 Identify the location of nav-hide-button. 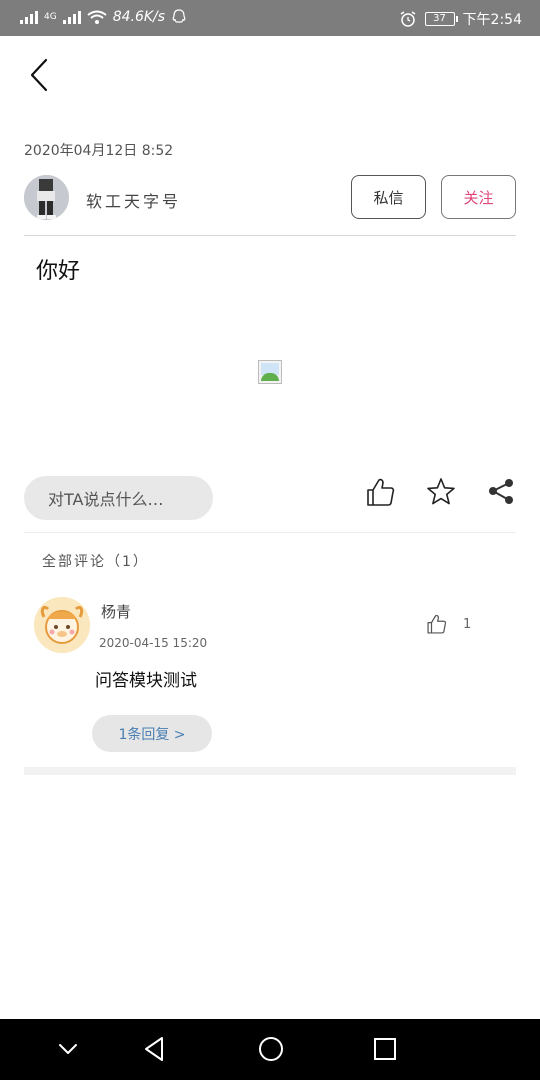
(68, 1049).